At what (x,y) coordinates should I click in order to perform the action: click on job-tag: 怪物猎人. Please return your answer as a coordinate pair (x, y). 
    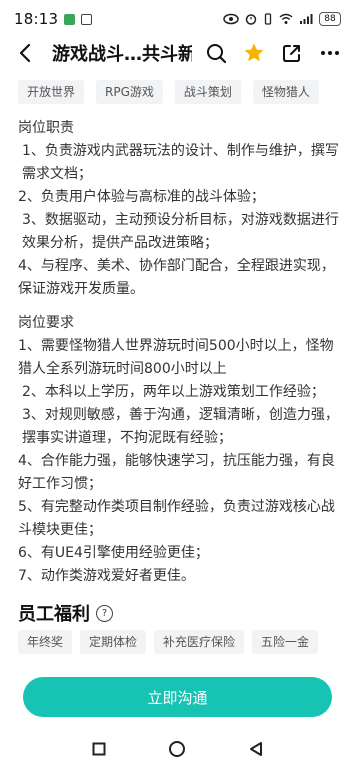
    Looking at the image, I should click on (285, 92).